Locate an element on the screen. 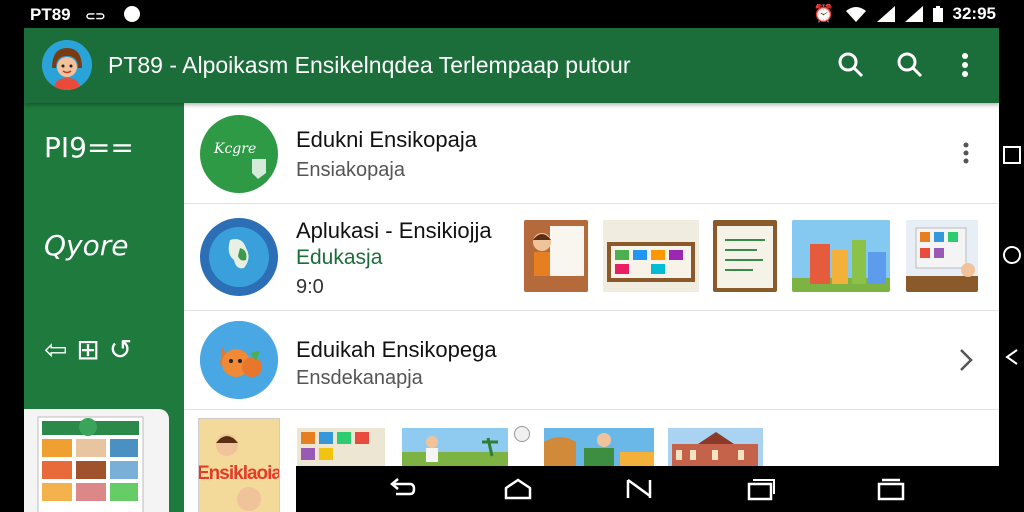 This screenshot has width=1024, height=512. avatar-illustration is located at coordinates (67, 65).